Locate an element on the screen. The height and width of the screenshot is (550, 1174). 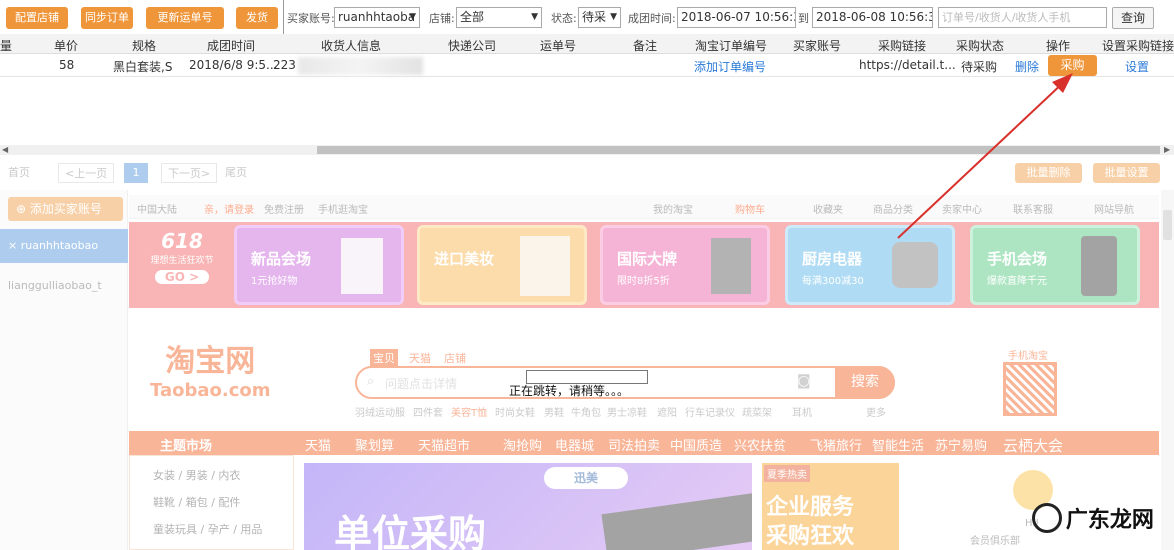
annotation-arrow is located at coordinates (985, 156).